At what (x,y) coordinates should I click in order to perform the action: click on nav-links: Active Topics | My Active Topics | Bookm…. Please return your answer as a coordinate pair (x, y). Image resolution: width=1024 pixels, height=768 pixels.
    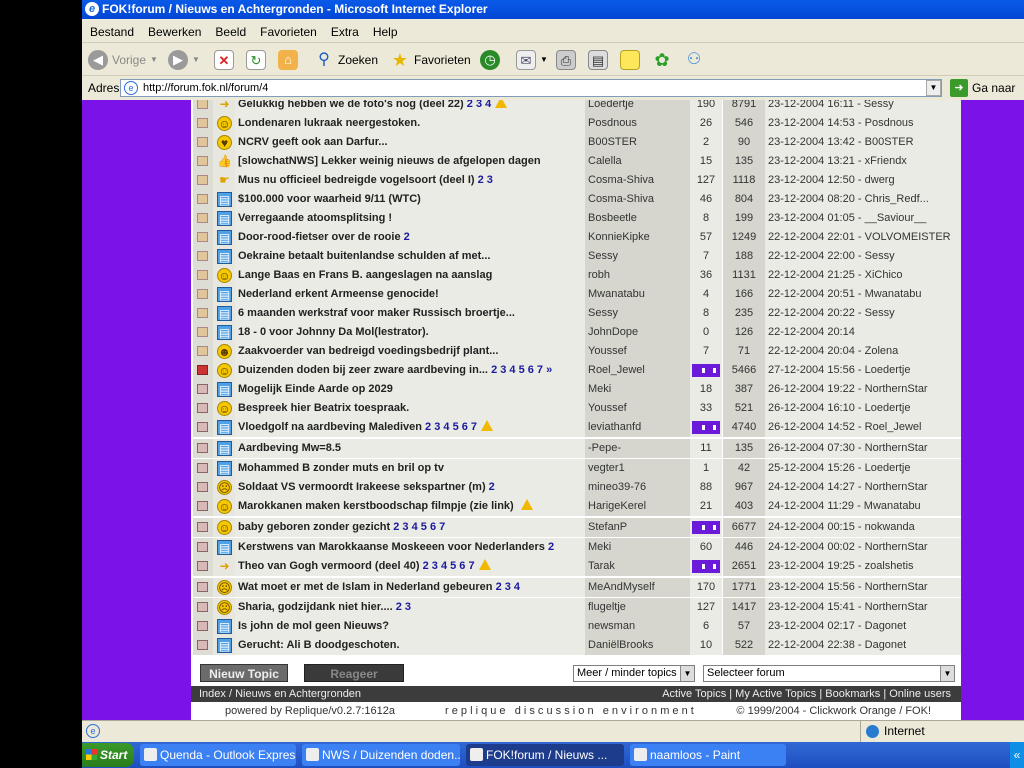
    Looking at the image, I should click on (806, 694).